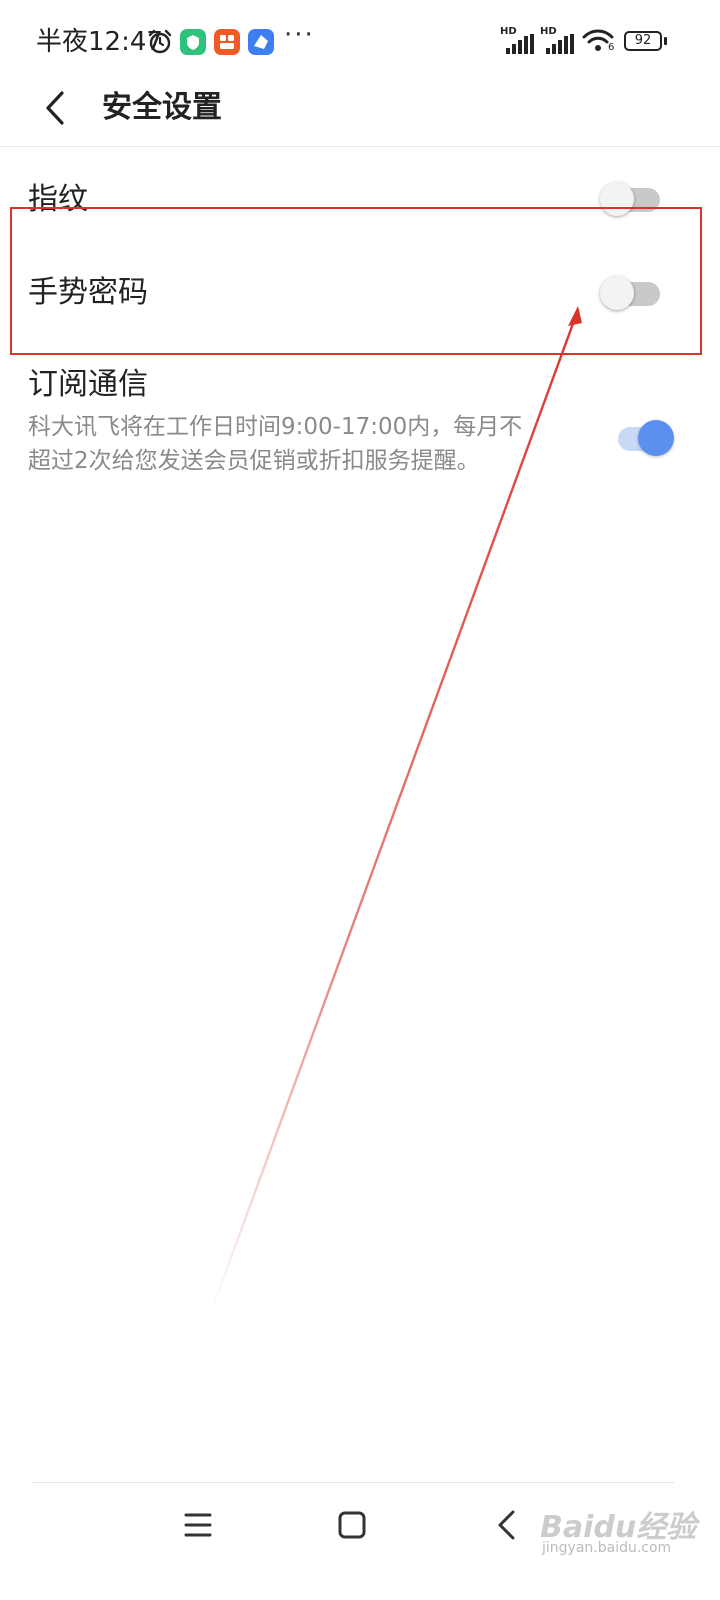  What do you see at coordinates (630, 1535) in the screenshot?
I see `baidu-watermark: Baidu经验 jingyan.baidu.com` at bounding box center [630, 1535].